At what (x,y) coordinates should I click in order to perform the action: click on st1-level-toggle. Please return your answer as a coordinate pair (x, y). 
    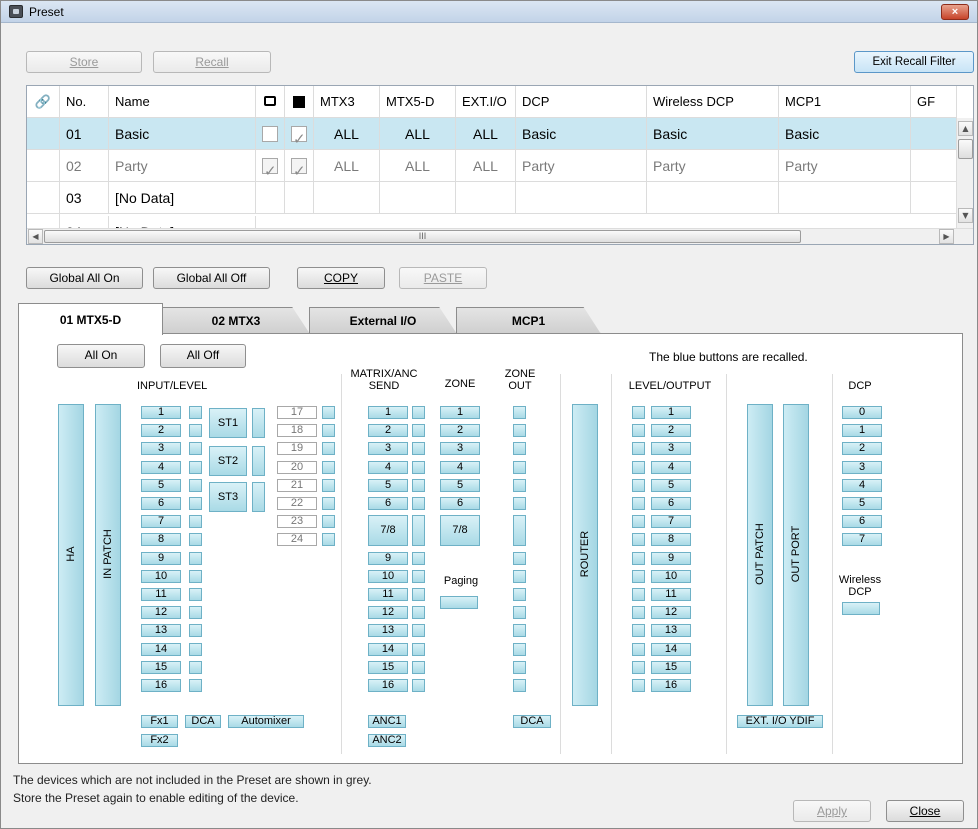
    Looking at the image, I should click on (258, 423).